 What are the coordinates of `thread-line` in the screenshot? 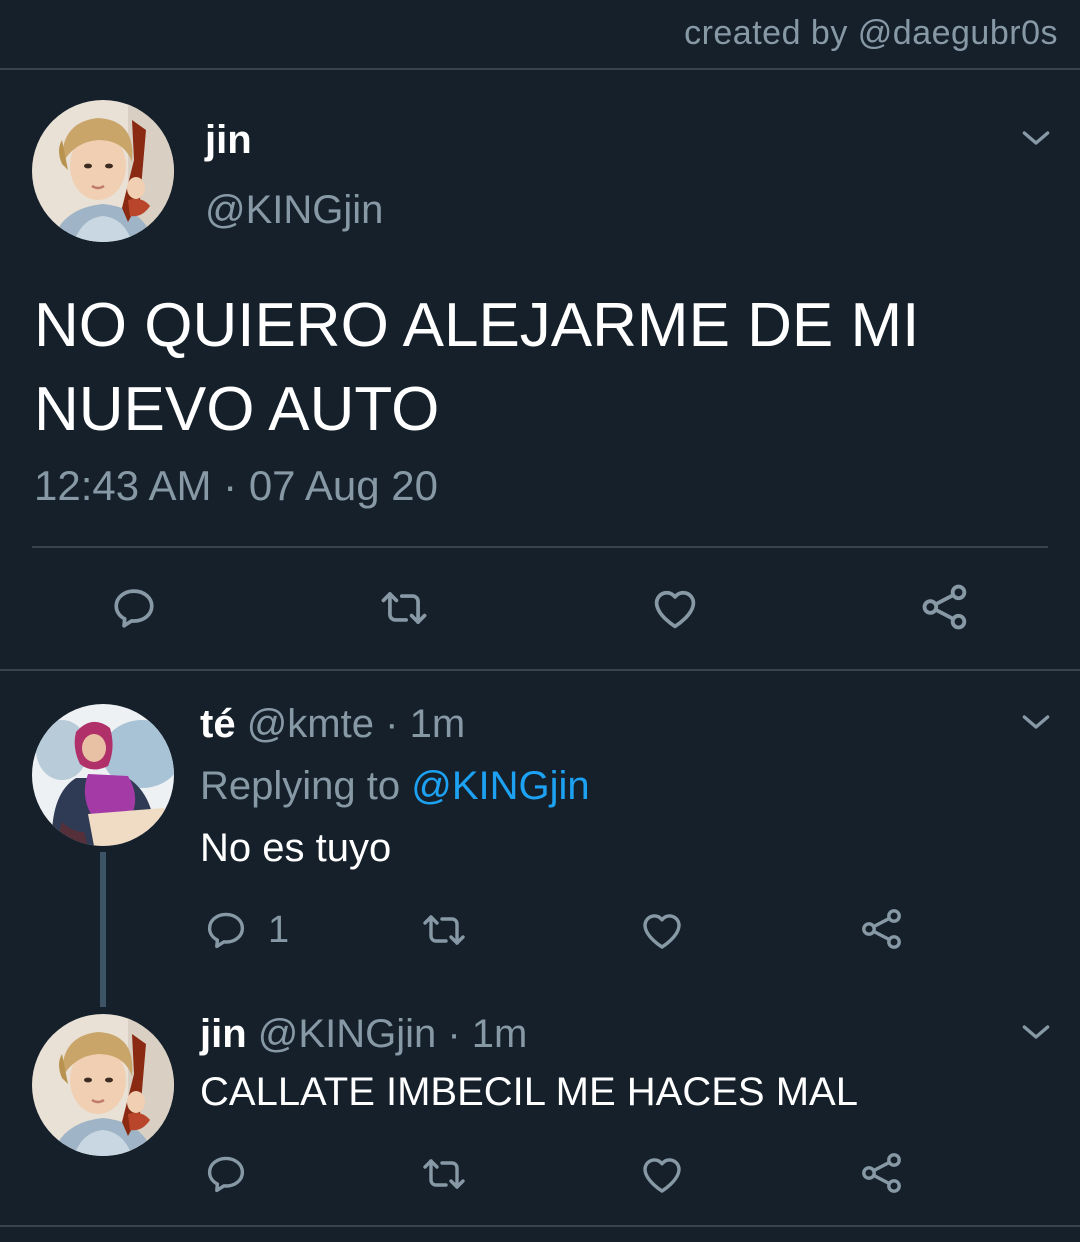 It's located at (103, 929).